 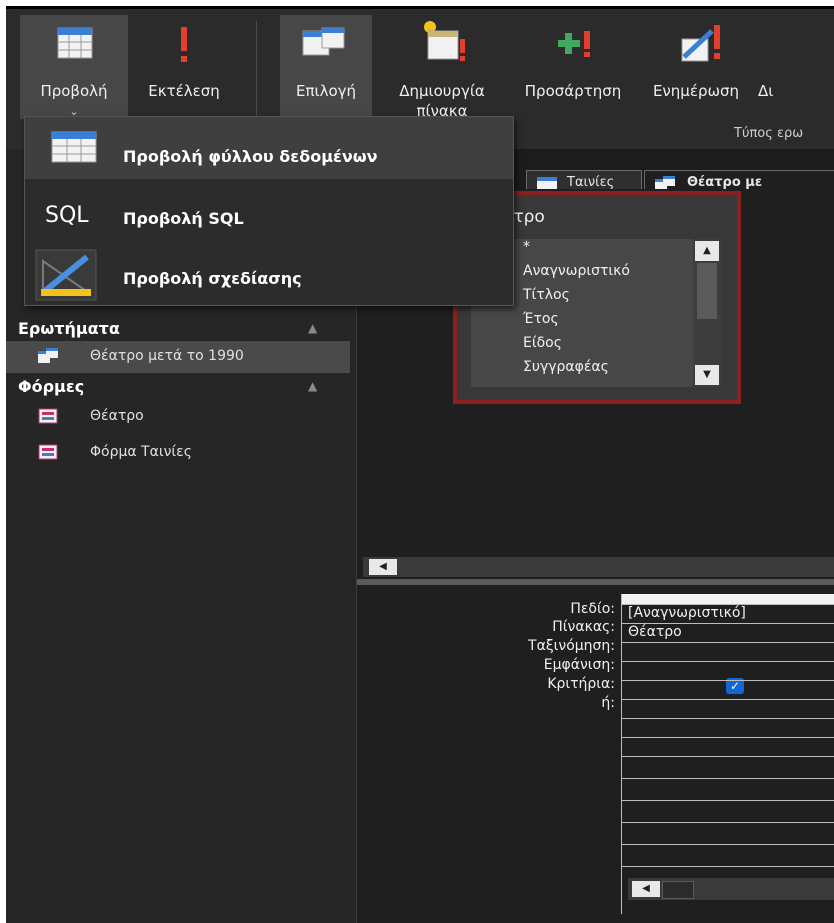 I want to click on run-button-label: Εκτέλεση, so click(x=184, y=91).